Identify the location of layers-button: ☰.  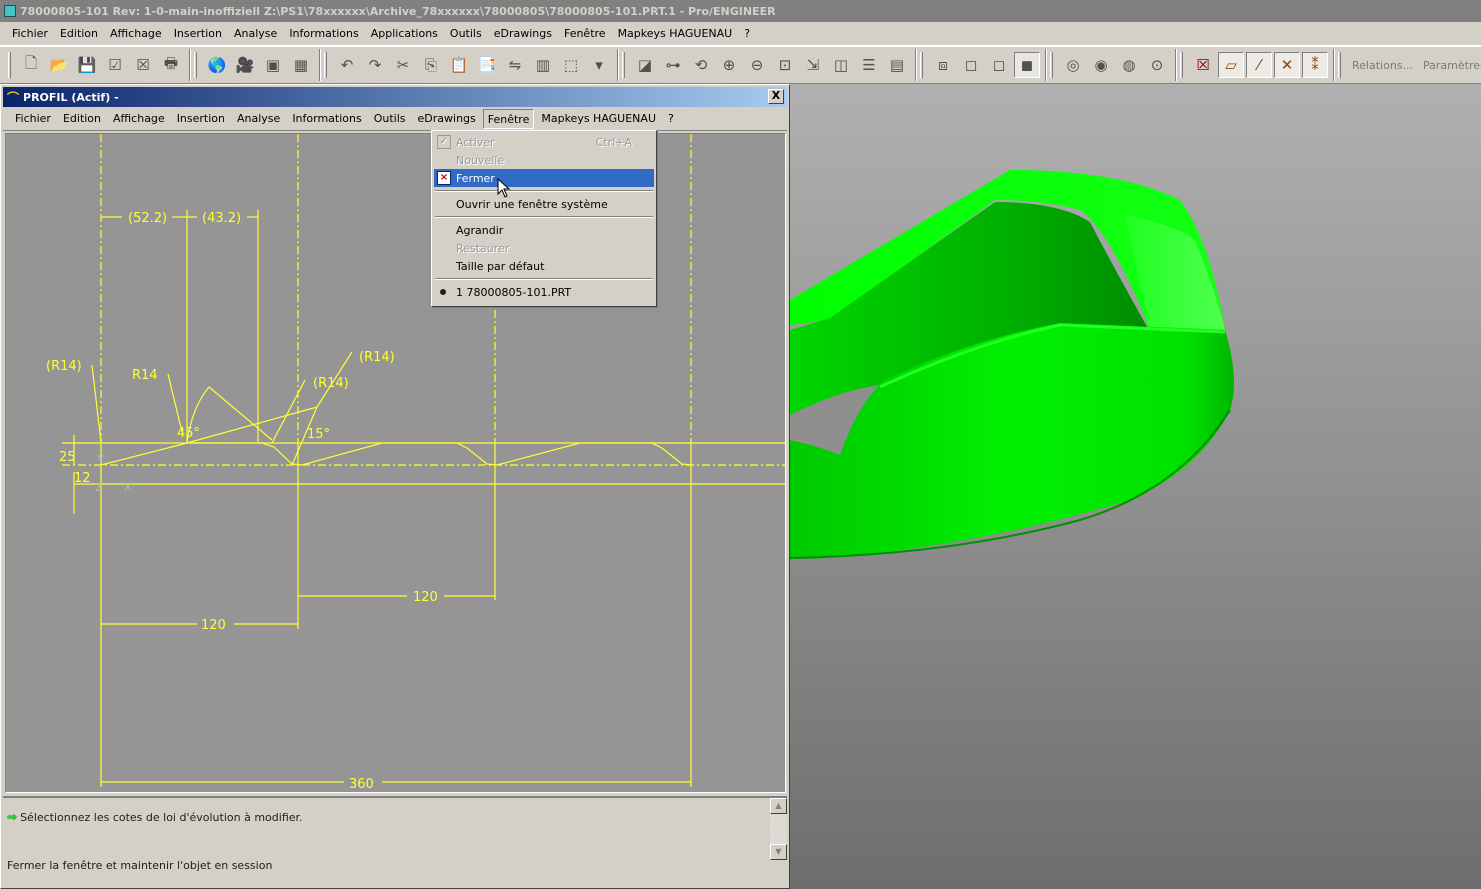
(869, 65).